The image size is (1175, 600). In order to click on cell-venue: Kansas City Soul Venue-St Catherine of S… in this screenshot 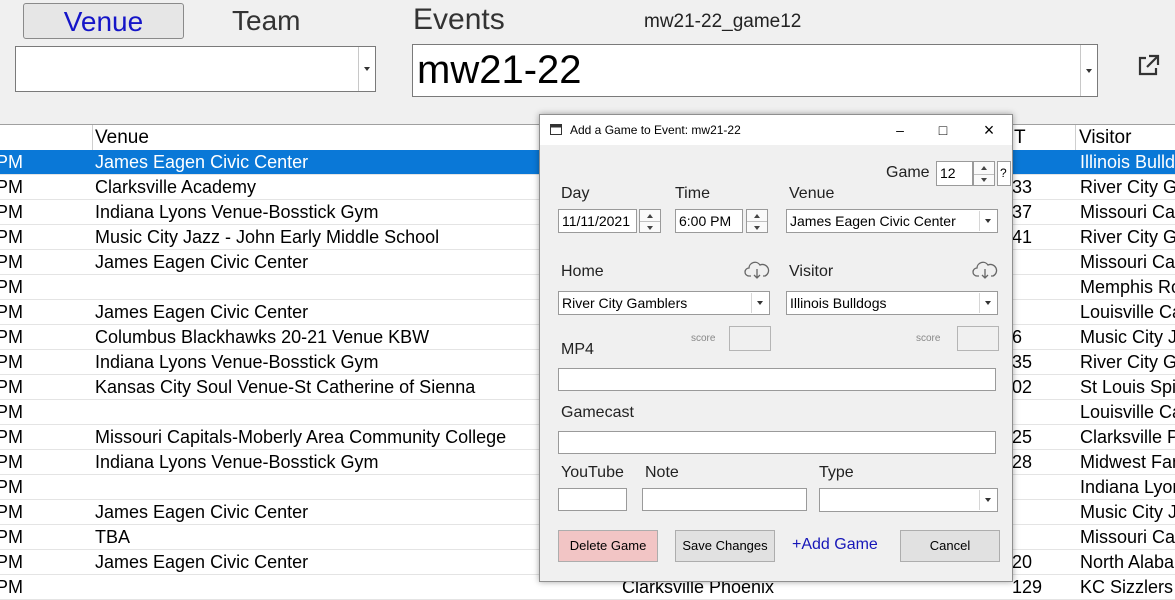, I will do `click(285, 387)`.